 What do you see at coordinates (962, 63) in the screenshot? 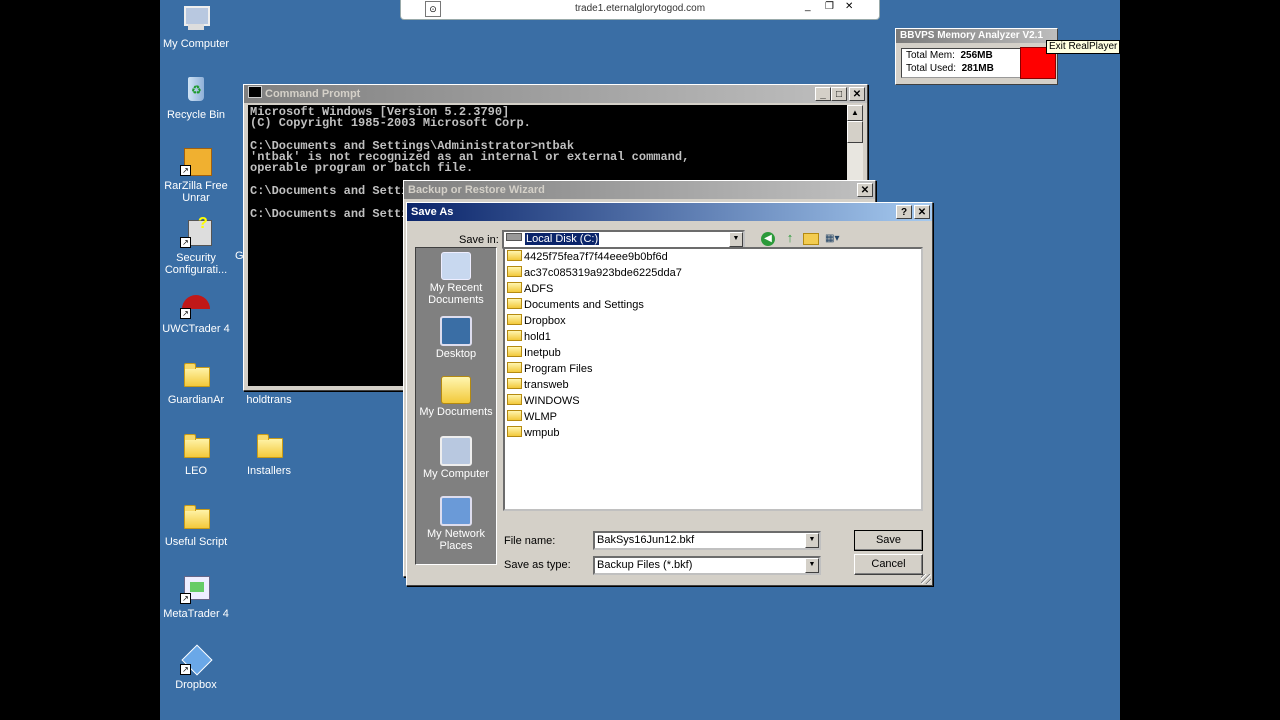
I see `memory-stats-panel: Total Mem: 256MB Total Used: 281MB` at bounding box center [962, 63].